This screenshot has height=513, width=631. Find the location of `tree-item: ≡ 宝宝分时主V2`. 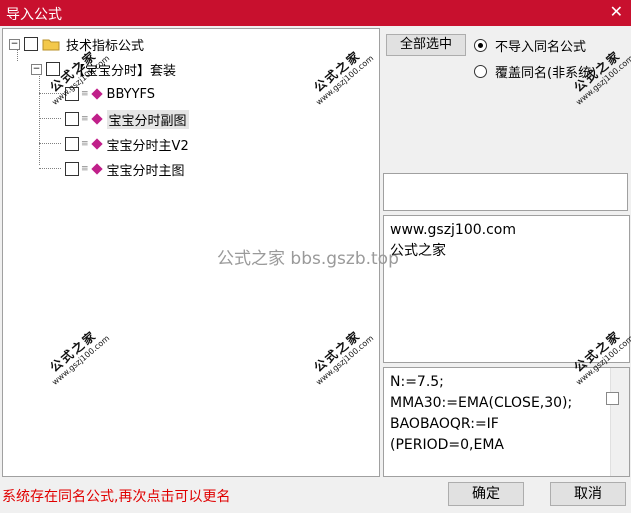

tree-item: ≡ 宝宝分时主V2 is located at coordinates (127, 144).